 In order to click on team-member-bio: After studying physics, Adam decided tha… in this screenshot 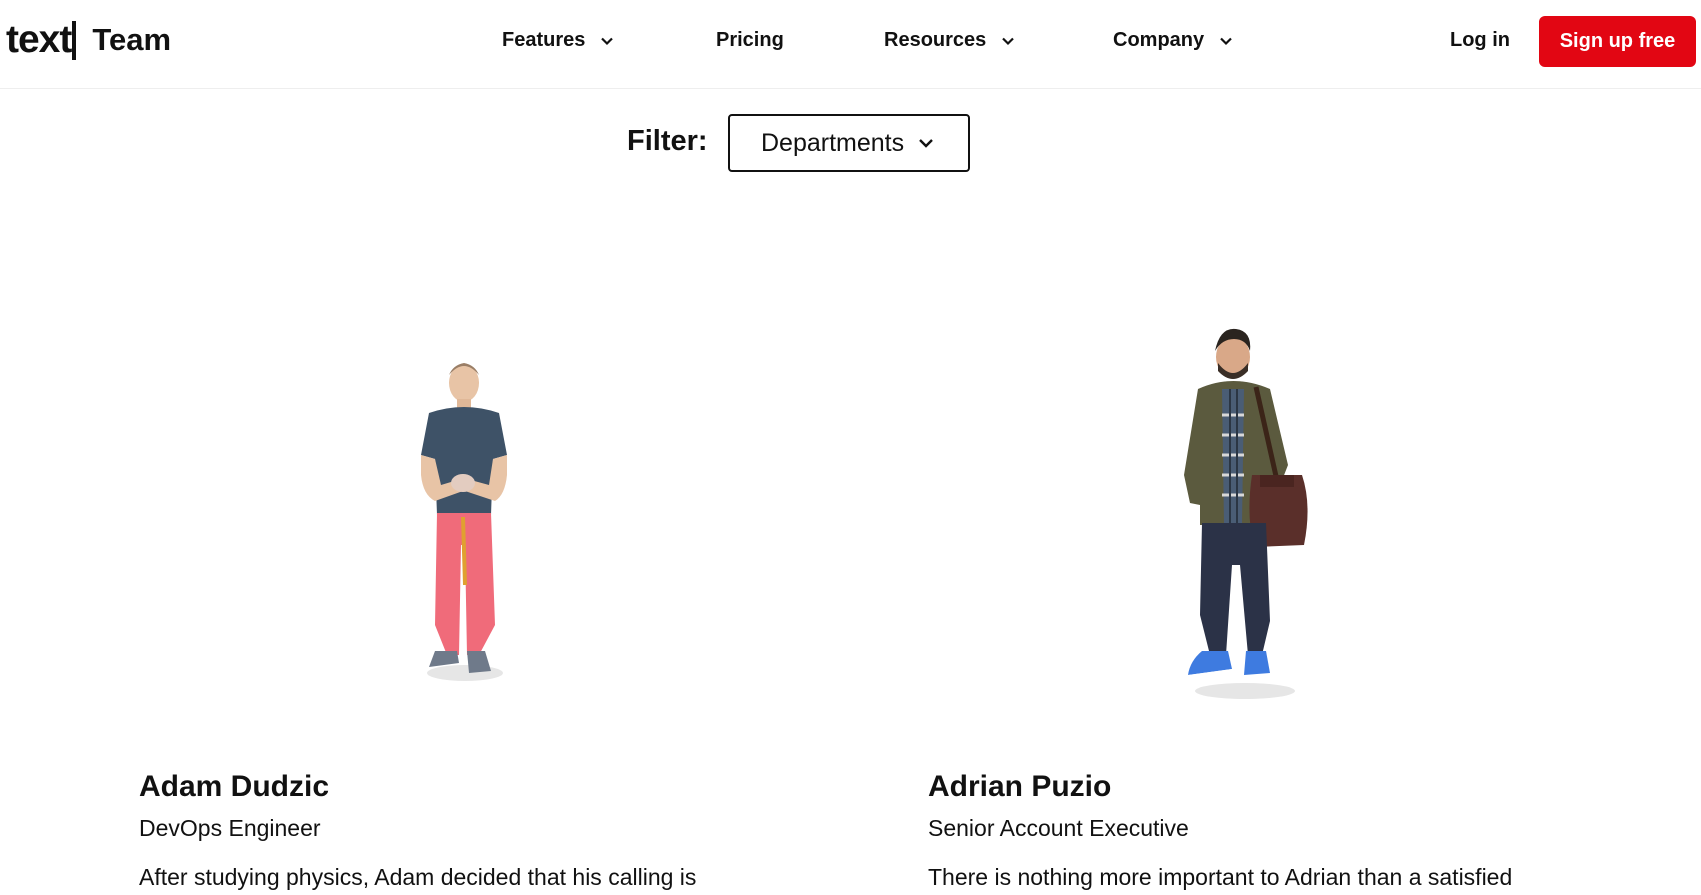, I will do `click(418, 877)`.